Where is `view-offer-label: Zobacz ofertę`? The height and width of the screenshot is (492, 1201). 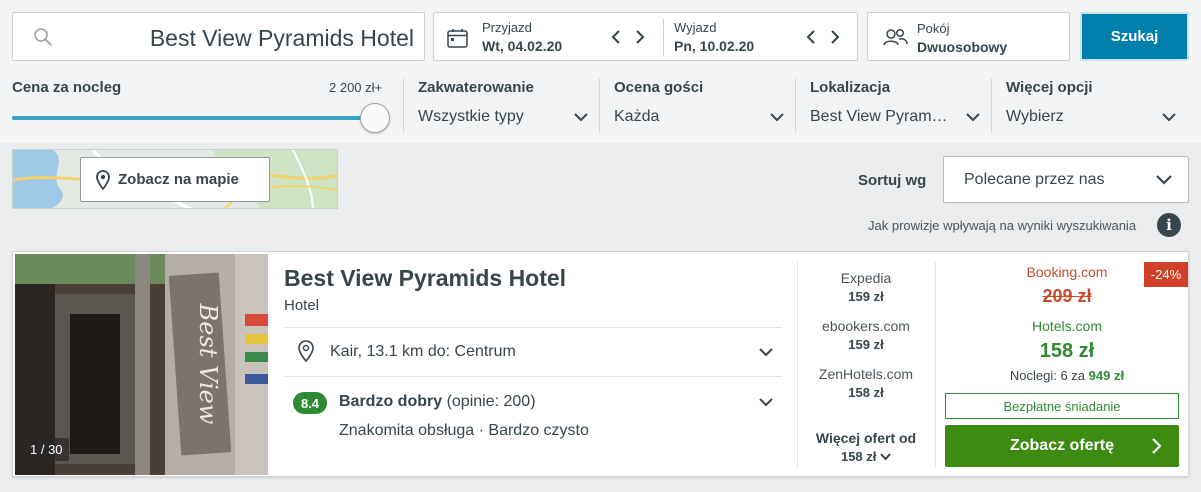 view-offer-label: Zobacz ofertę is located at coordinates (1061, 445).